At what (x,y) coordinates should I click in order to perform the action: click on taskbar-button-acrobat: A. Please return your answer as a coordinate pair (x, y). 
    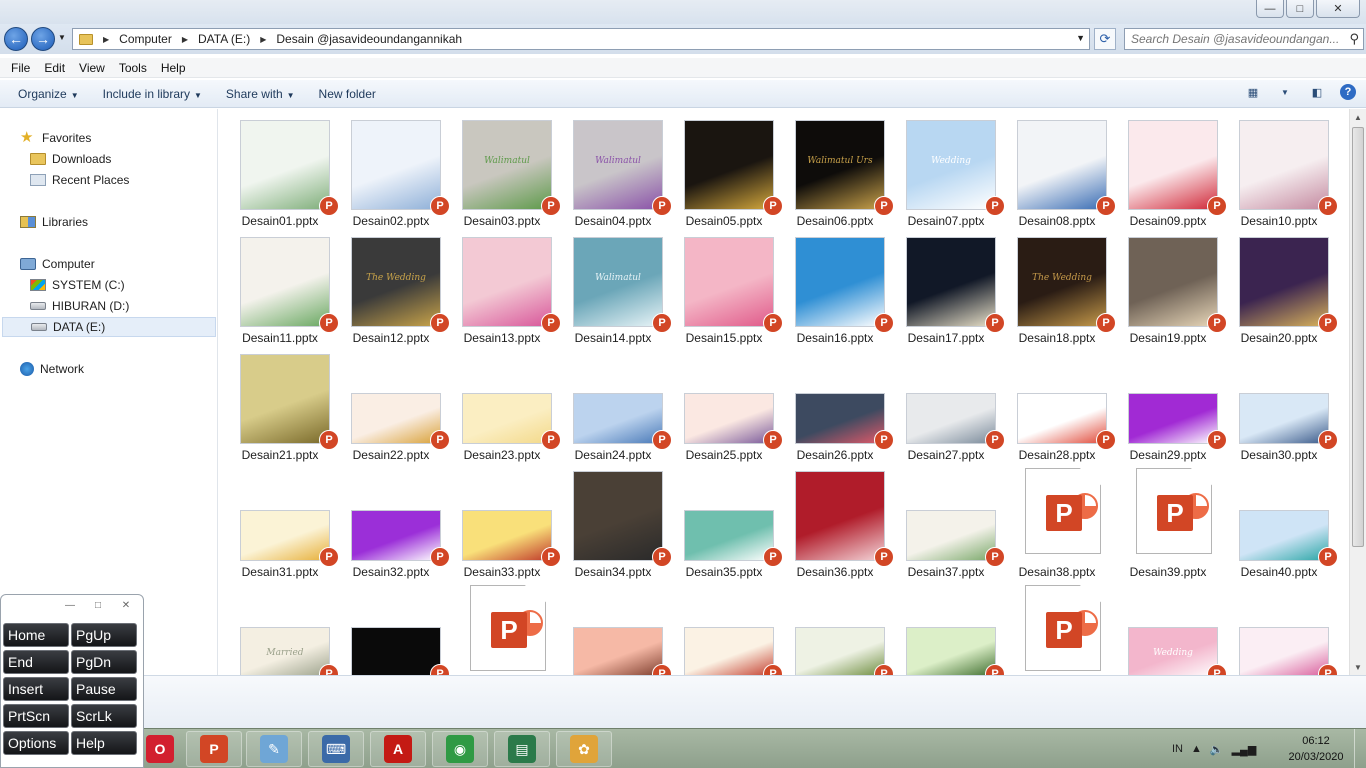
    Looking at the image, I should click on (398, 749).